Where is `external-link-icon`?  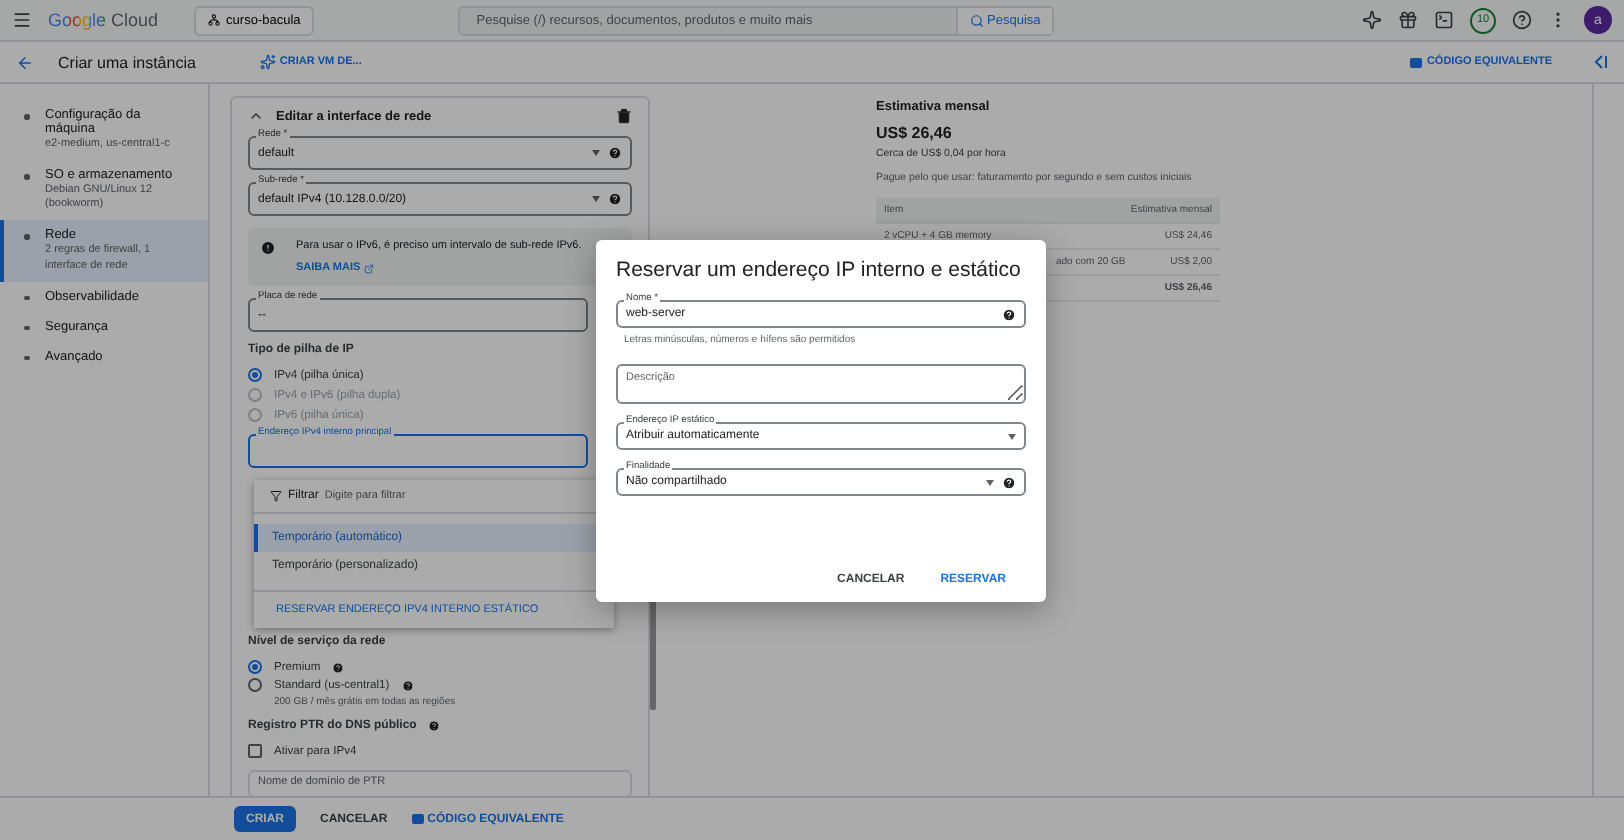
external-link-icon is located at coordinates (369, 268).